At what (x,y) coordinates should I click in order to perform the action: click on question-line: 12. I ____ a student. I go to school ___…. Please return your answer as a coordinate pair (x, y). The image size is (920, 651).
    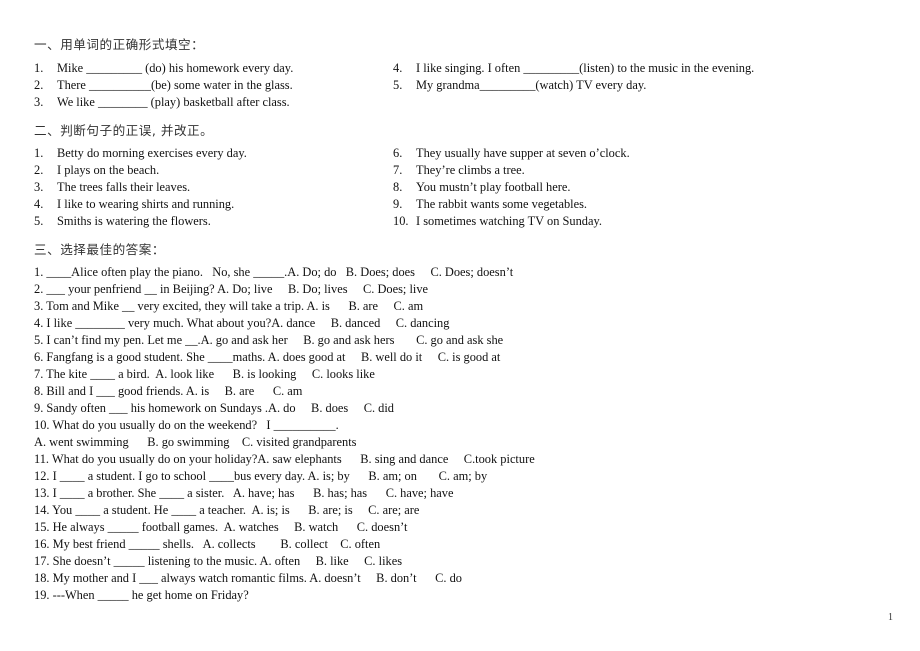
    Looking at the image, I should click on (261, 476).